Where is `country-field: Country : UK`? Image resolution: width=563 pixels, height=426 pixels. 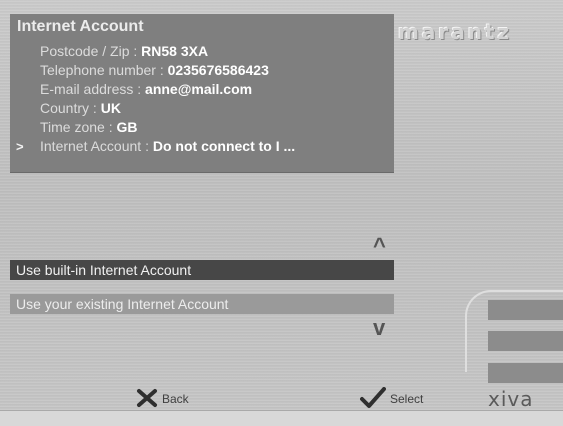 country-field: Country : UK is located at coordinates (80, 108).